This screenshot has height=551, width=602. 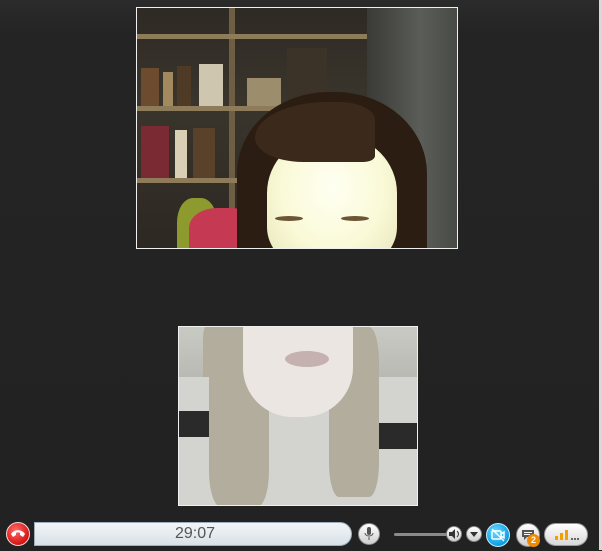 I want to click on self-view-video, so click(x=298, y=416).